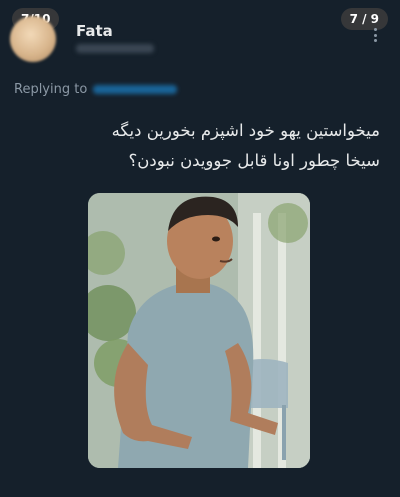 This screenshot has width=400, height=497. What do you see at coordinates (216, 239) in the screenshot?
I see `person-eye` at bounding box center [216, 239].